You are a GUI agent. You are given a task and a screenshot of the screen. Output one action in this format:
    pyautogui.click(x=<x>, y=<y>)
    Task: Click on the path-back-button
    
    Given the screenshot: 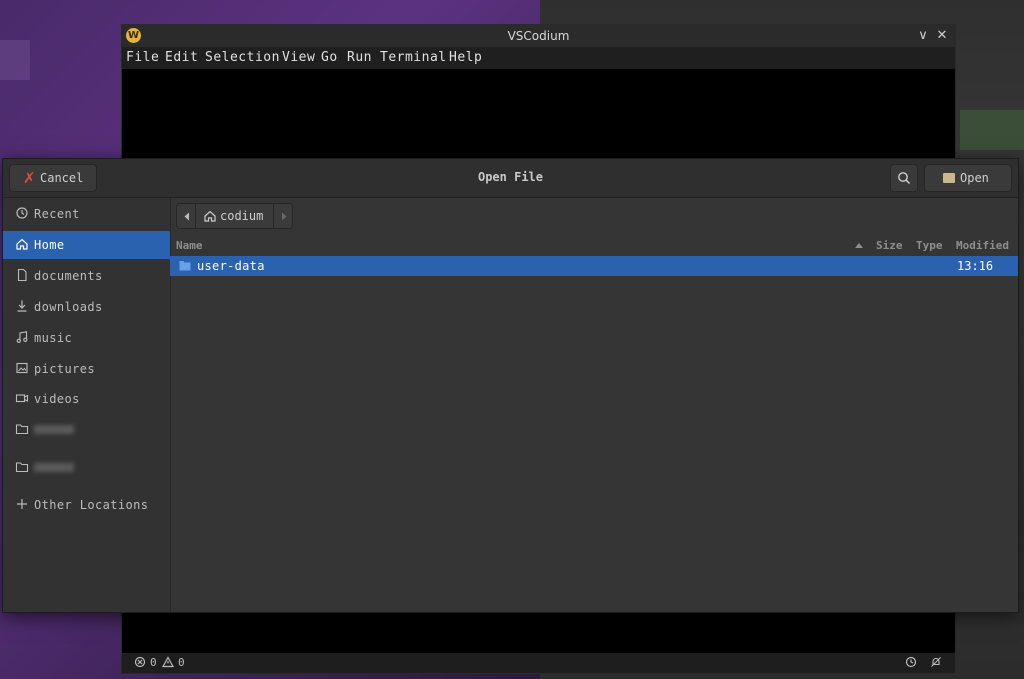 What is the action you would take?
    pyautogui.click(x=186, y=216)
    